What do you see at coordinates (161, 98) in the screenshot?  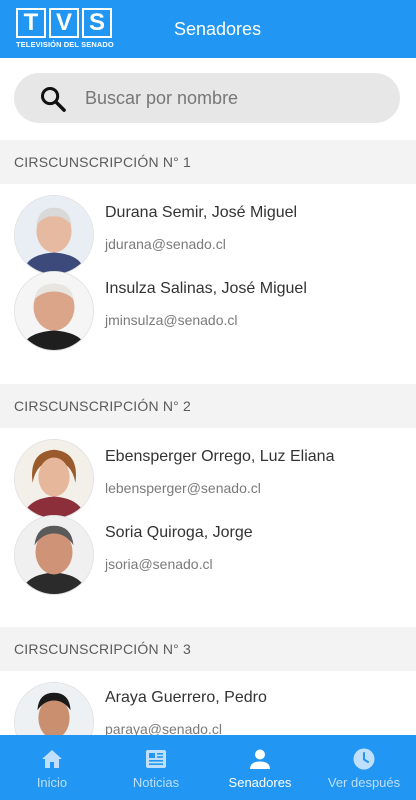 I see `search-input: Buscar por nombre` at bounding box center [161, 98].